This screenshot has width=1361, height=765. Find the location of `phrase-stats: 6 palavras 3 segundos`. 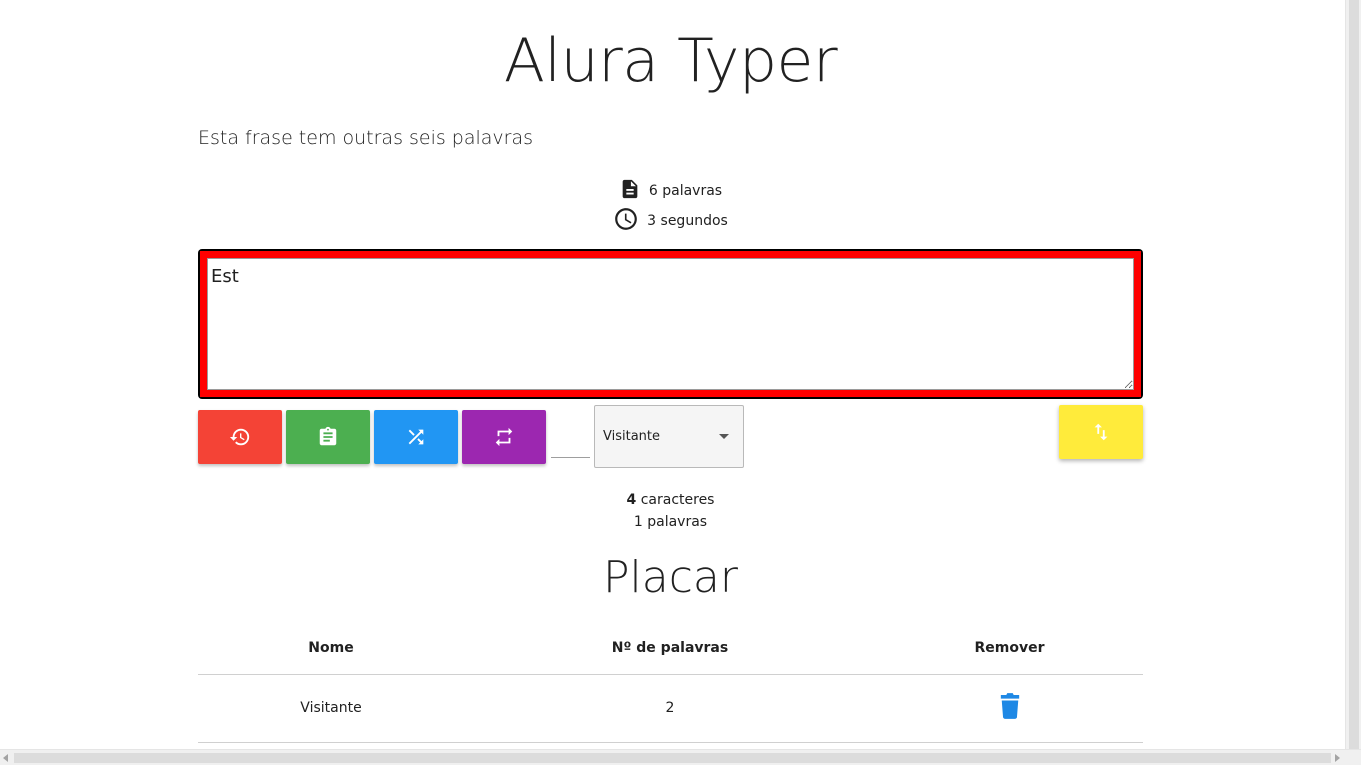

phrase-stats: 6 palavras 3 segundos is located at coordinates (670, 206).